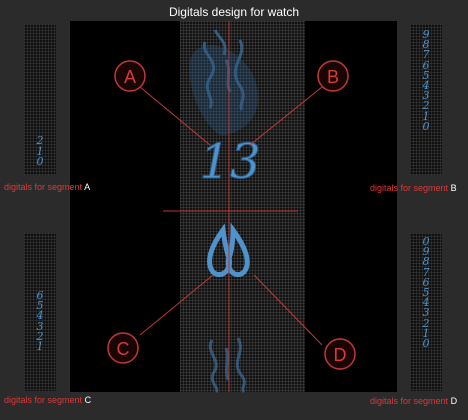 This screenshot has height=420, width=468. I want to click on callout-c: C, so click(123, 348).